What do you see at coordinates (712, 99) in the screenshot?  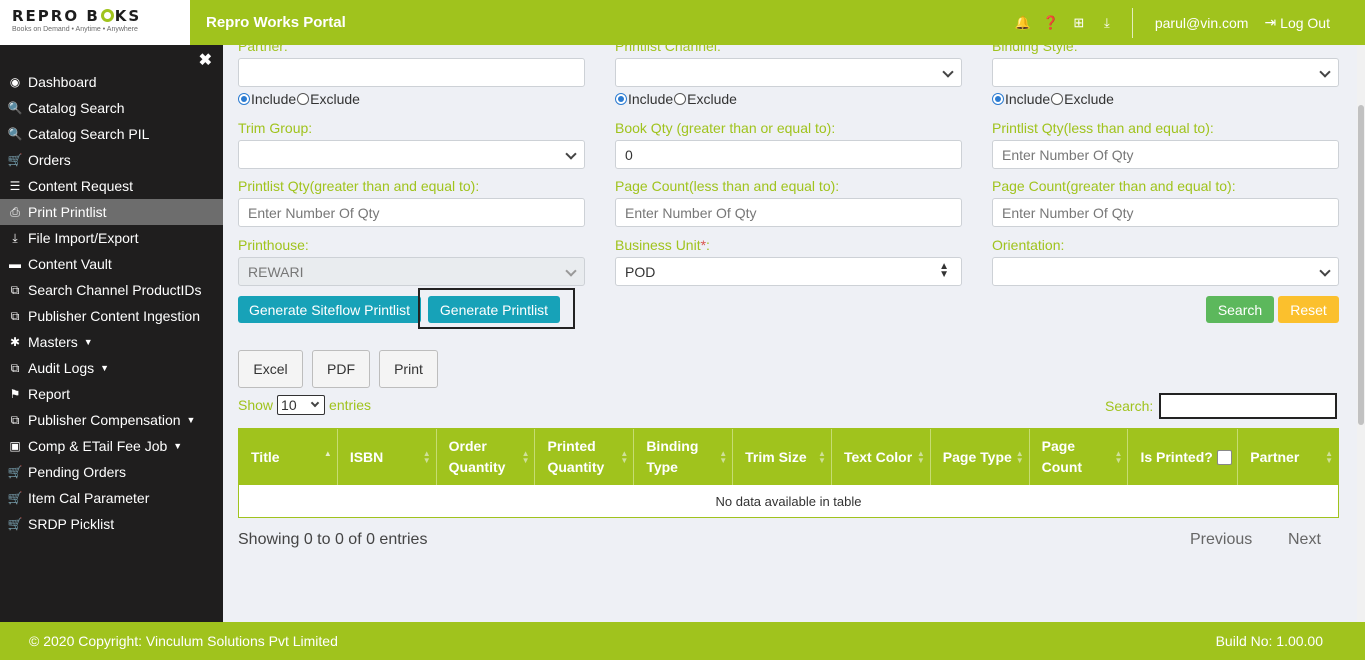 I see `exclude-label: Exclude` at bounding box center [712, 99].